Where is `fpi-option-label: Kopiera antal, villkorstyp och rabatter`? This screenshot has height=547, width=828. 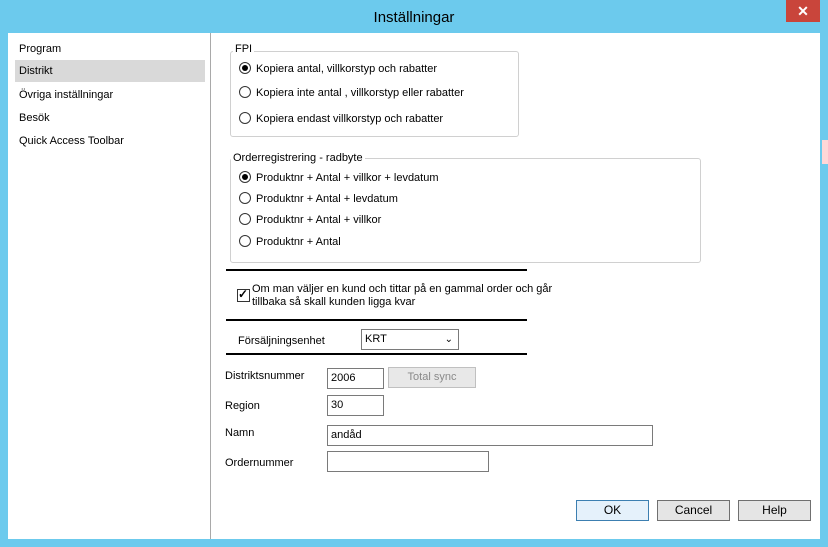
fpi-option-label: Kopiera antal, villkorstyp och rabatter is located at coordinates (346, 69).